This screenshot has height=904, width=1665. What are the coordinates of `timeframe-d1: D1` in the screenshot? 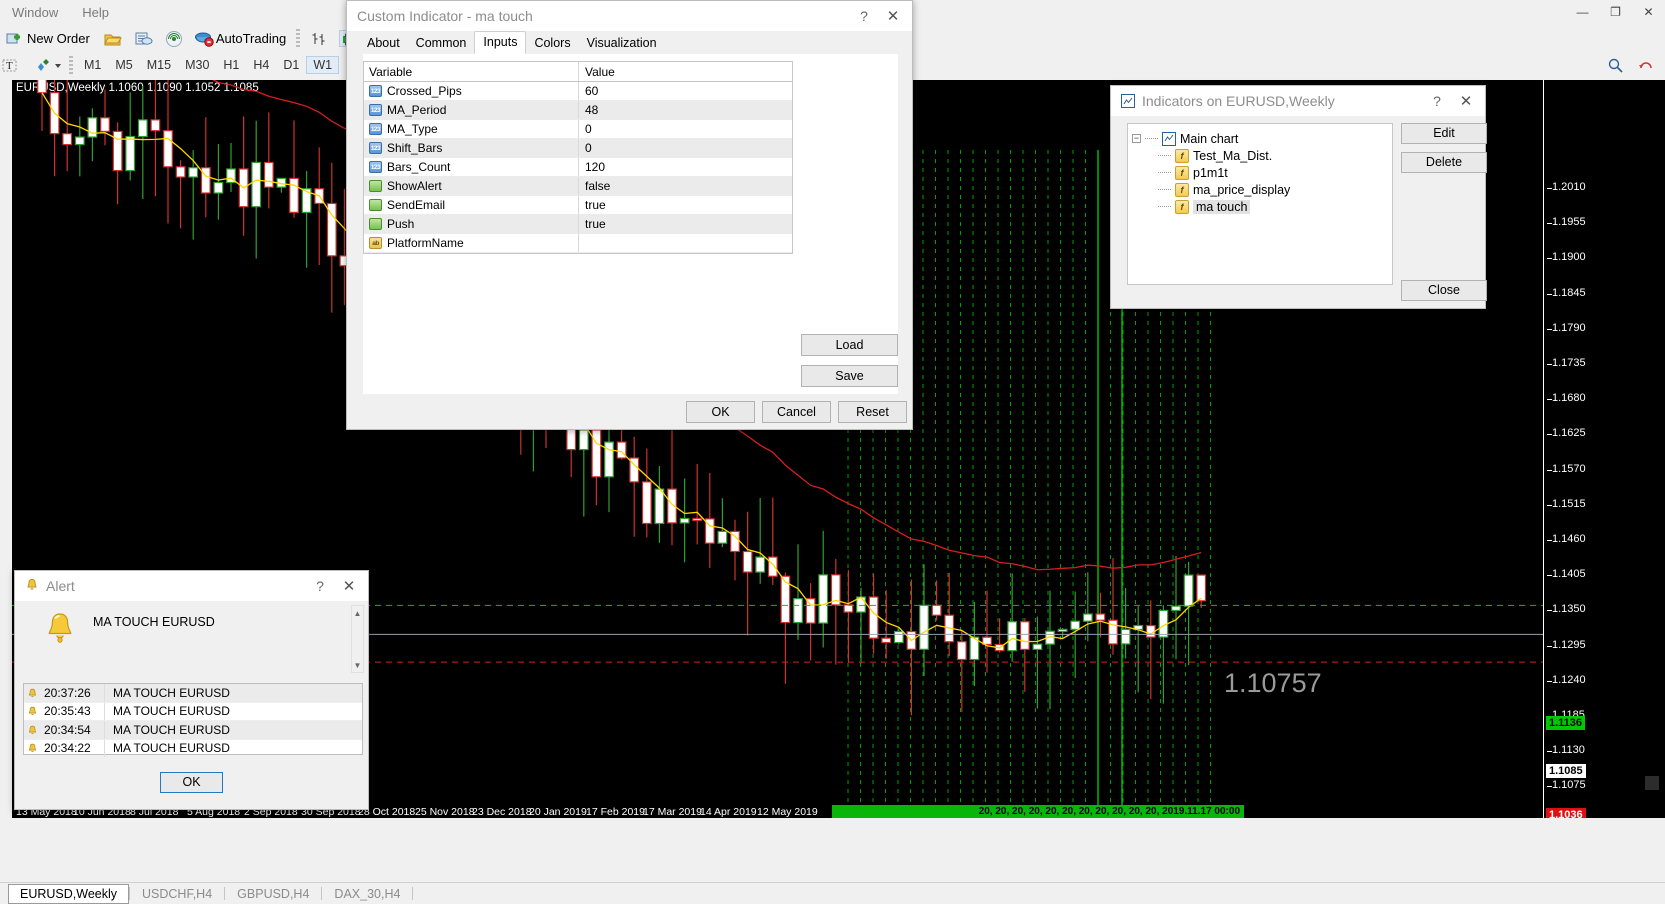 It's located at (291, 65).